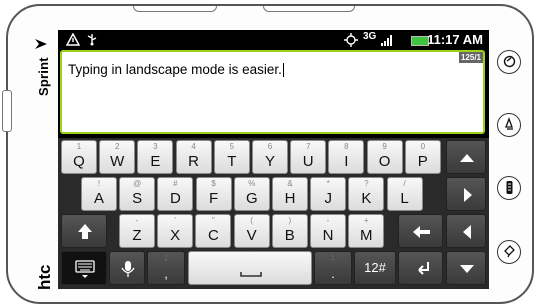  What do you see at coordinates (470, 57) in the screenshot?
I see `character-counter: 125/1` at bounding box center [470, 57].